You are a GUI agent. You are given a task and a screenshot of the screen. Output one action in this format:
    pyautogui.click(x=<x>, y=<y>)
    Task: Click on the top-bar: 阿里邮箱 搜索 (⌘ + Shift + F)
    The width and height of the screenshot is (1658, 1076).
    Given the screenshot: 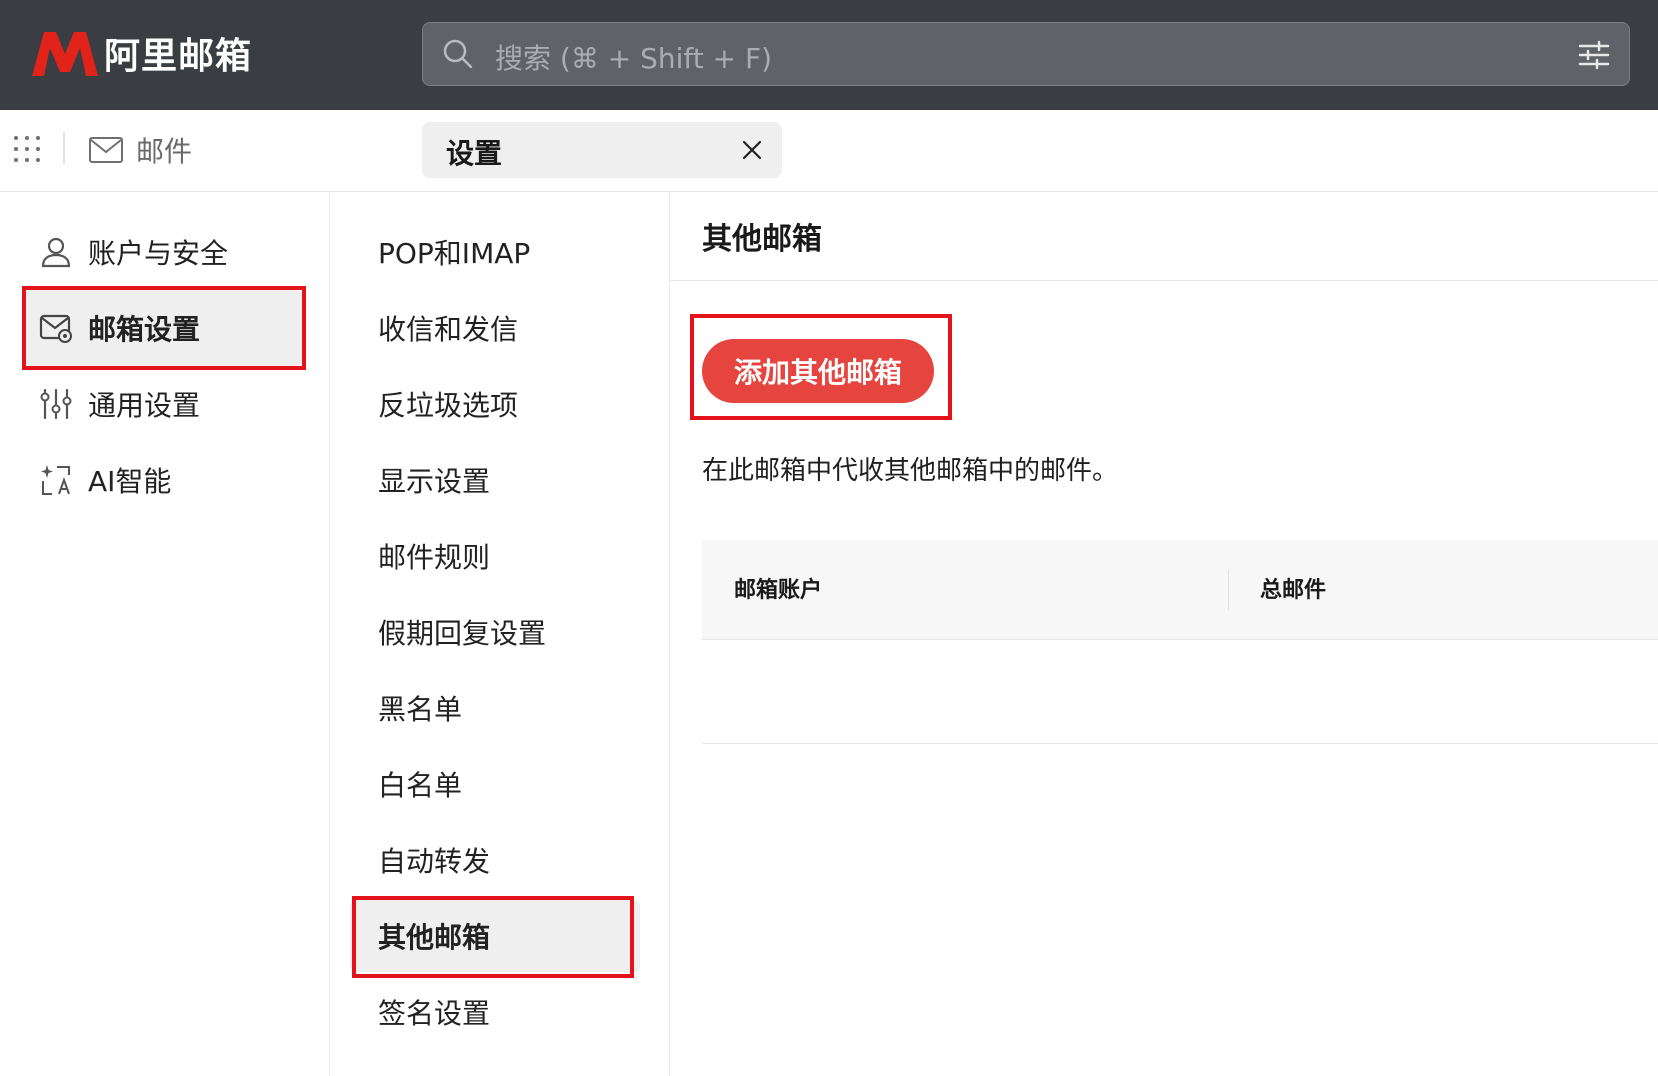 What is the action you would take?
    pyautogui.click(x=829, y=55)
    